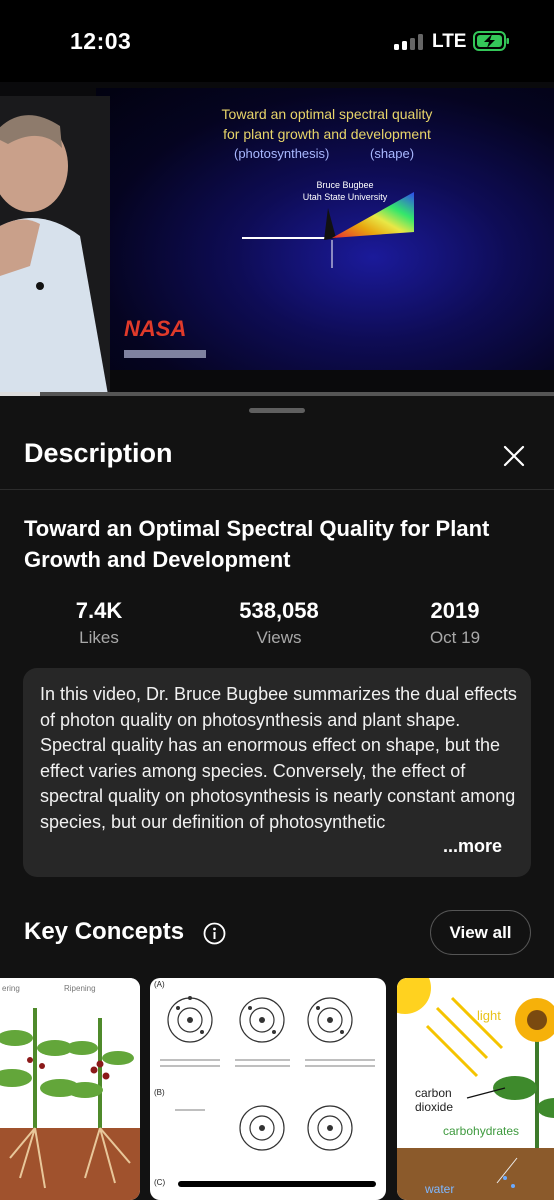 The height and width of the screenshot is (1200, 554). Describe the element at coordinates (514, 456) in the screenshot. I see `close-icon` at that location.